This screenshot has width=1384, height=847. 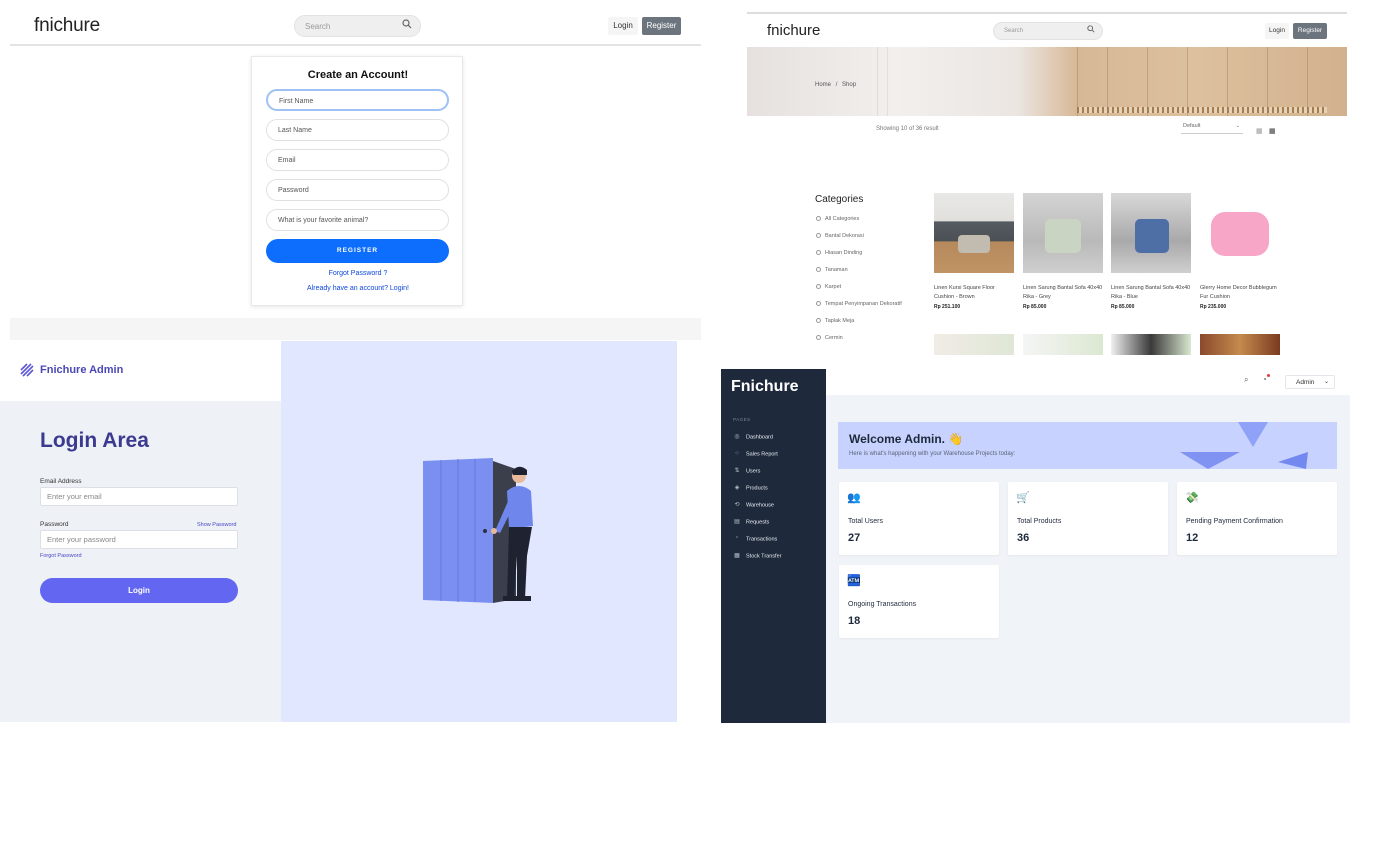 What do you see at coordinates (849, 85) in the screenshot?
I see `breadcrumb-current: Shop` at bounding box center [849, 85].